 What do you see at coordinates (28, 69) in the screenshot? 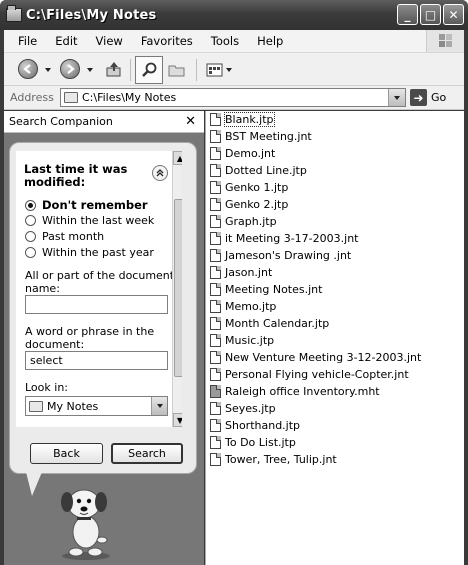
I see `back-button` at bounding box center [28, 69].